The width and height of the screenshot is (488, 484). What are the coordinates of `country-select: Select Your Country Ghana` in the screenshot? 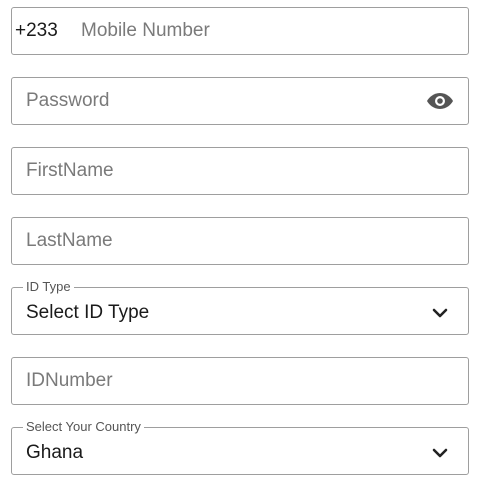 It's located at (240, 446).